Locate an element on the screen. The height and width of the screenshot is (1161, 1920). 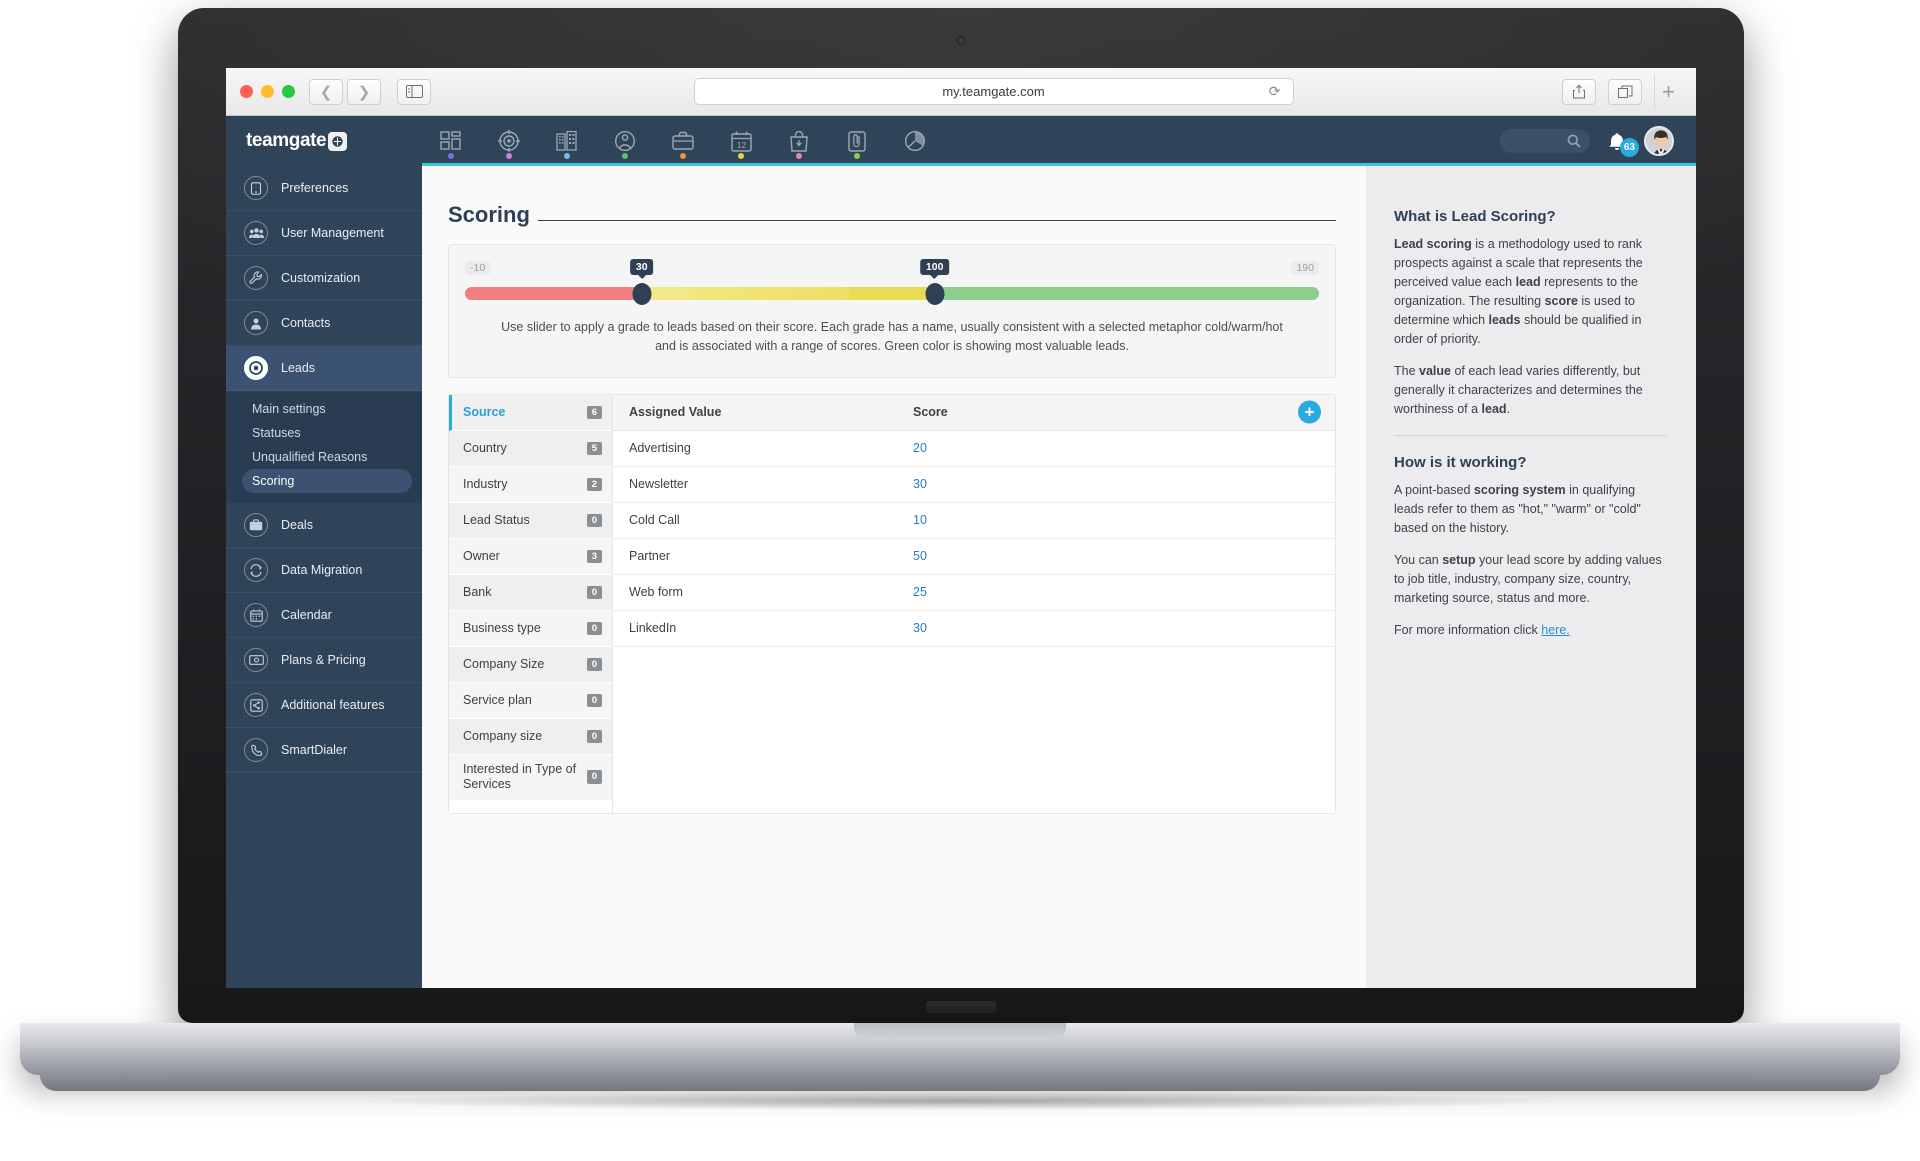
nav-deals is located at coordinates (683, 141).